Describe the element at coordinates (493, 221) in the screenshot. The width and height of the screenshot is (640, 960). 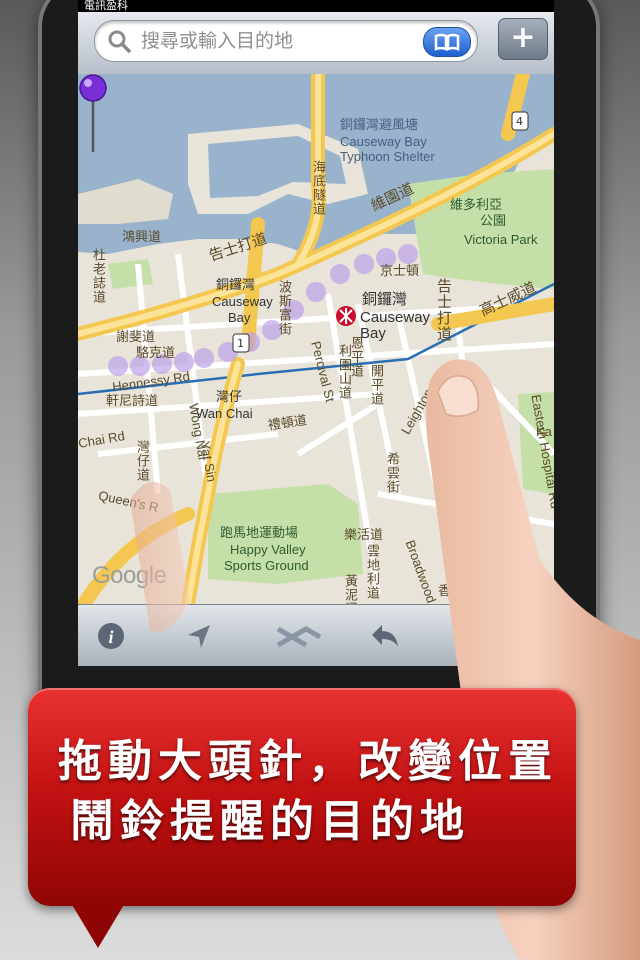
I see `victoria-park-zh2: 公園` at that location.